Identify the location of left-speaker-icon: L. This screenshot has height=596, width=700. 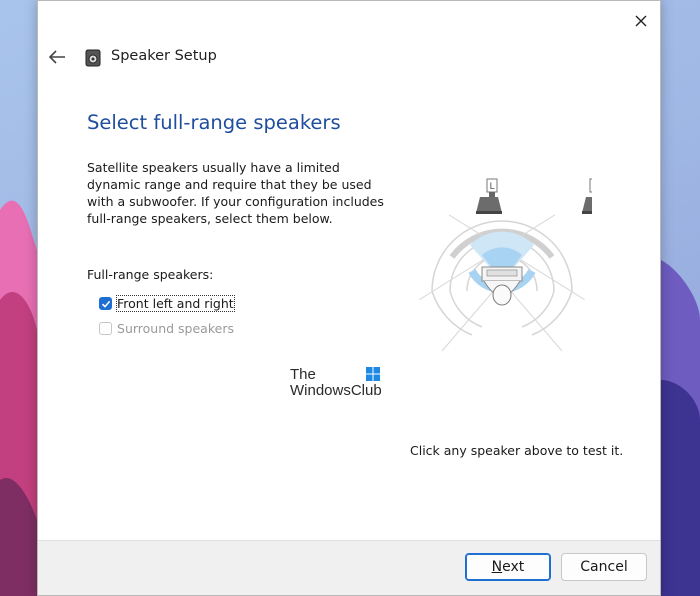
(489, 196).